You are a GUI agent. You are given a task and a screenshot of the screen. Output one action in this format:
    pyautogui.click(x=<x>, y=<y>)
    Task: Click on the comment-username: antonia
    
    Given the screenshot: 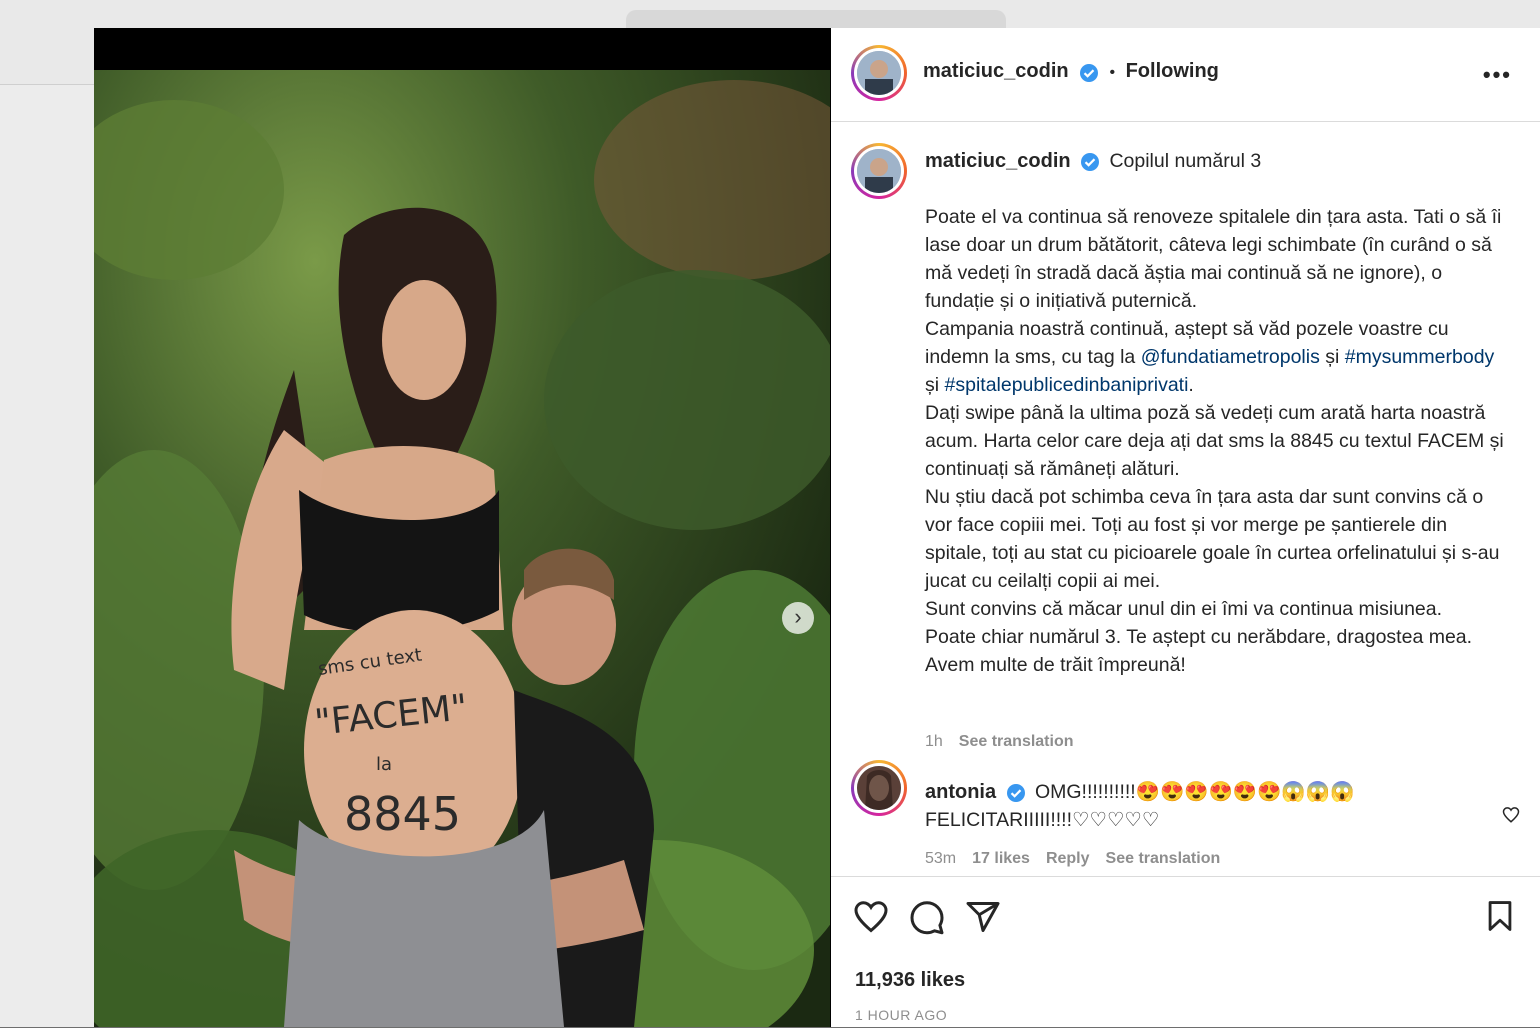 What is the action you would take?
    pyautogui.click(x=960, y=792)
    